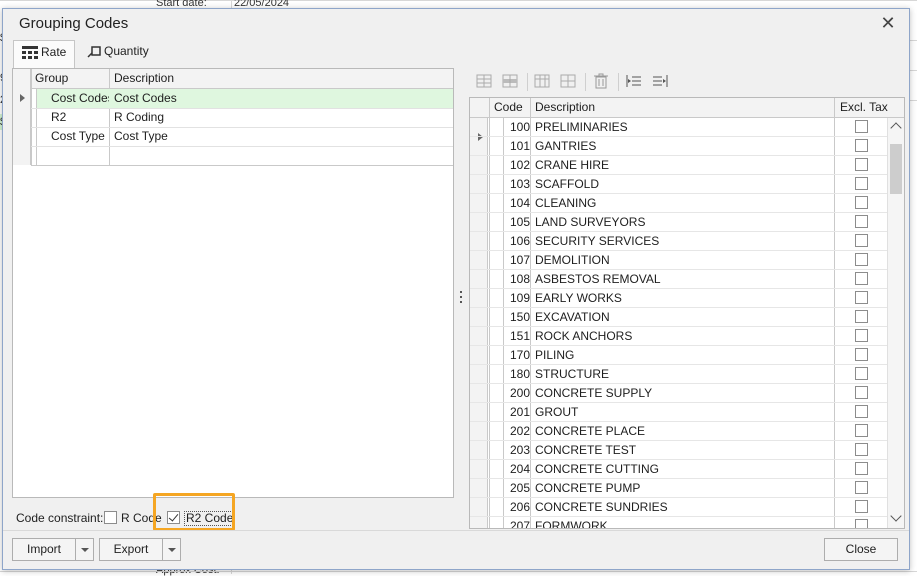 The image size is (917, 576). Describe the element at coordinates (635, 82) in the screenshot. I see `outdent-icon` at that location.